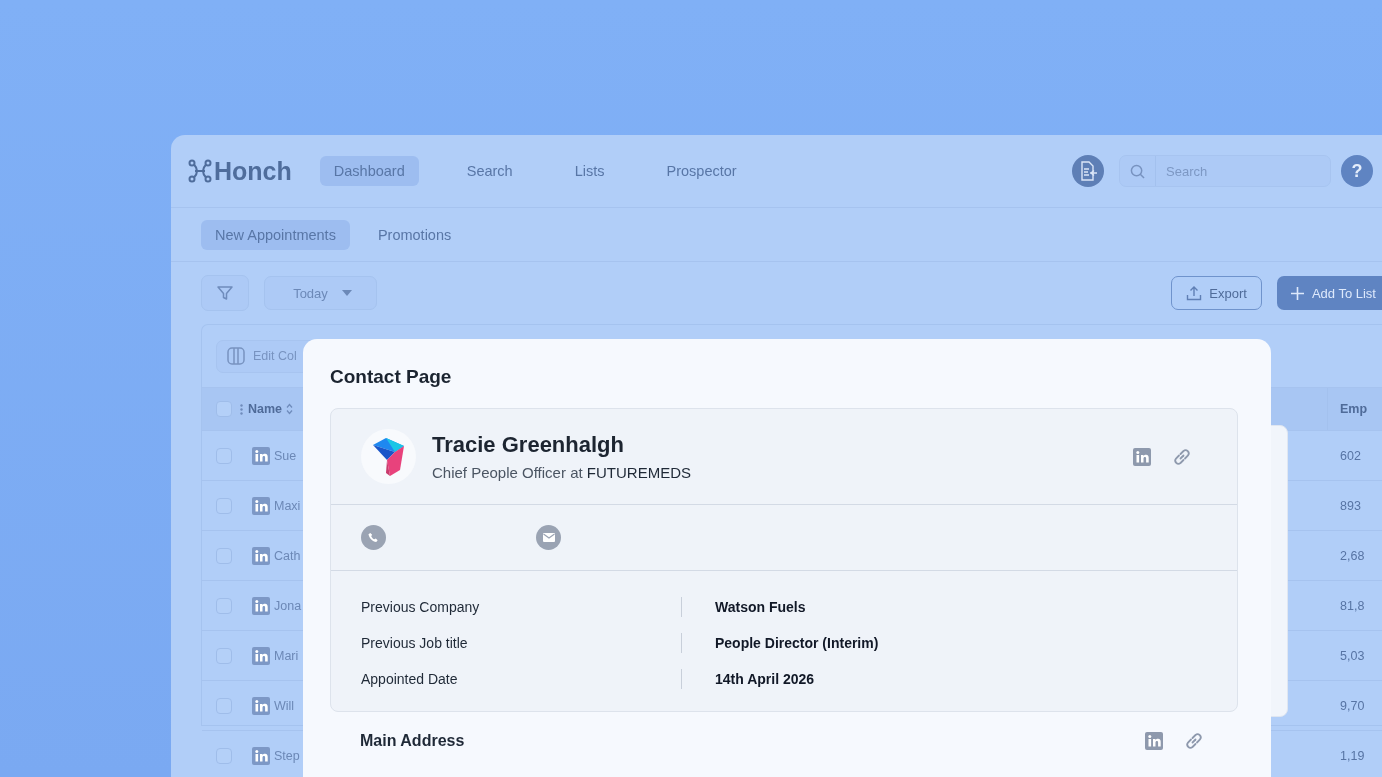 Image resolution: width=1382 pixels, height=777 pixels. I want to click on detail-value: Watson Fuels, so click(760, 607).